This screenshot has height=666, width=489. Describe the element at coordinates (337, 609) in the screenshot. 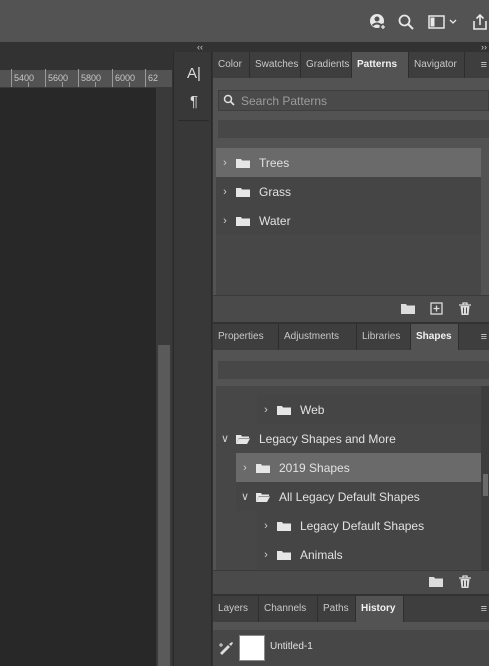

I see `tab-paths: Paths` at that location.